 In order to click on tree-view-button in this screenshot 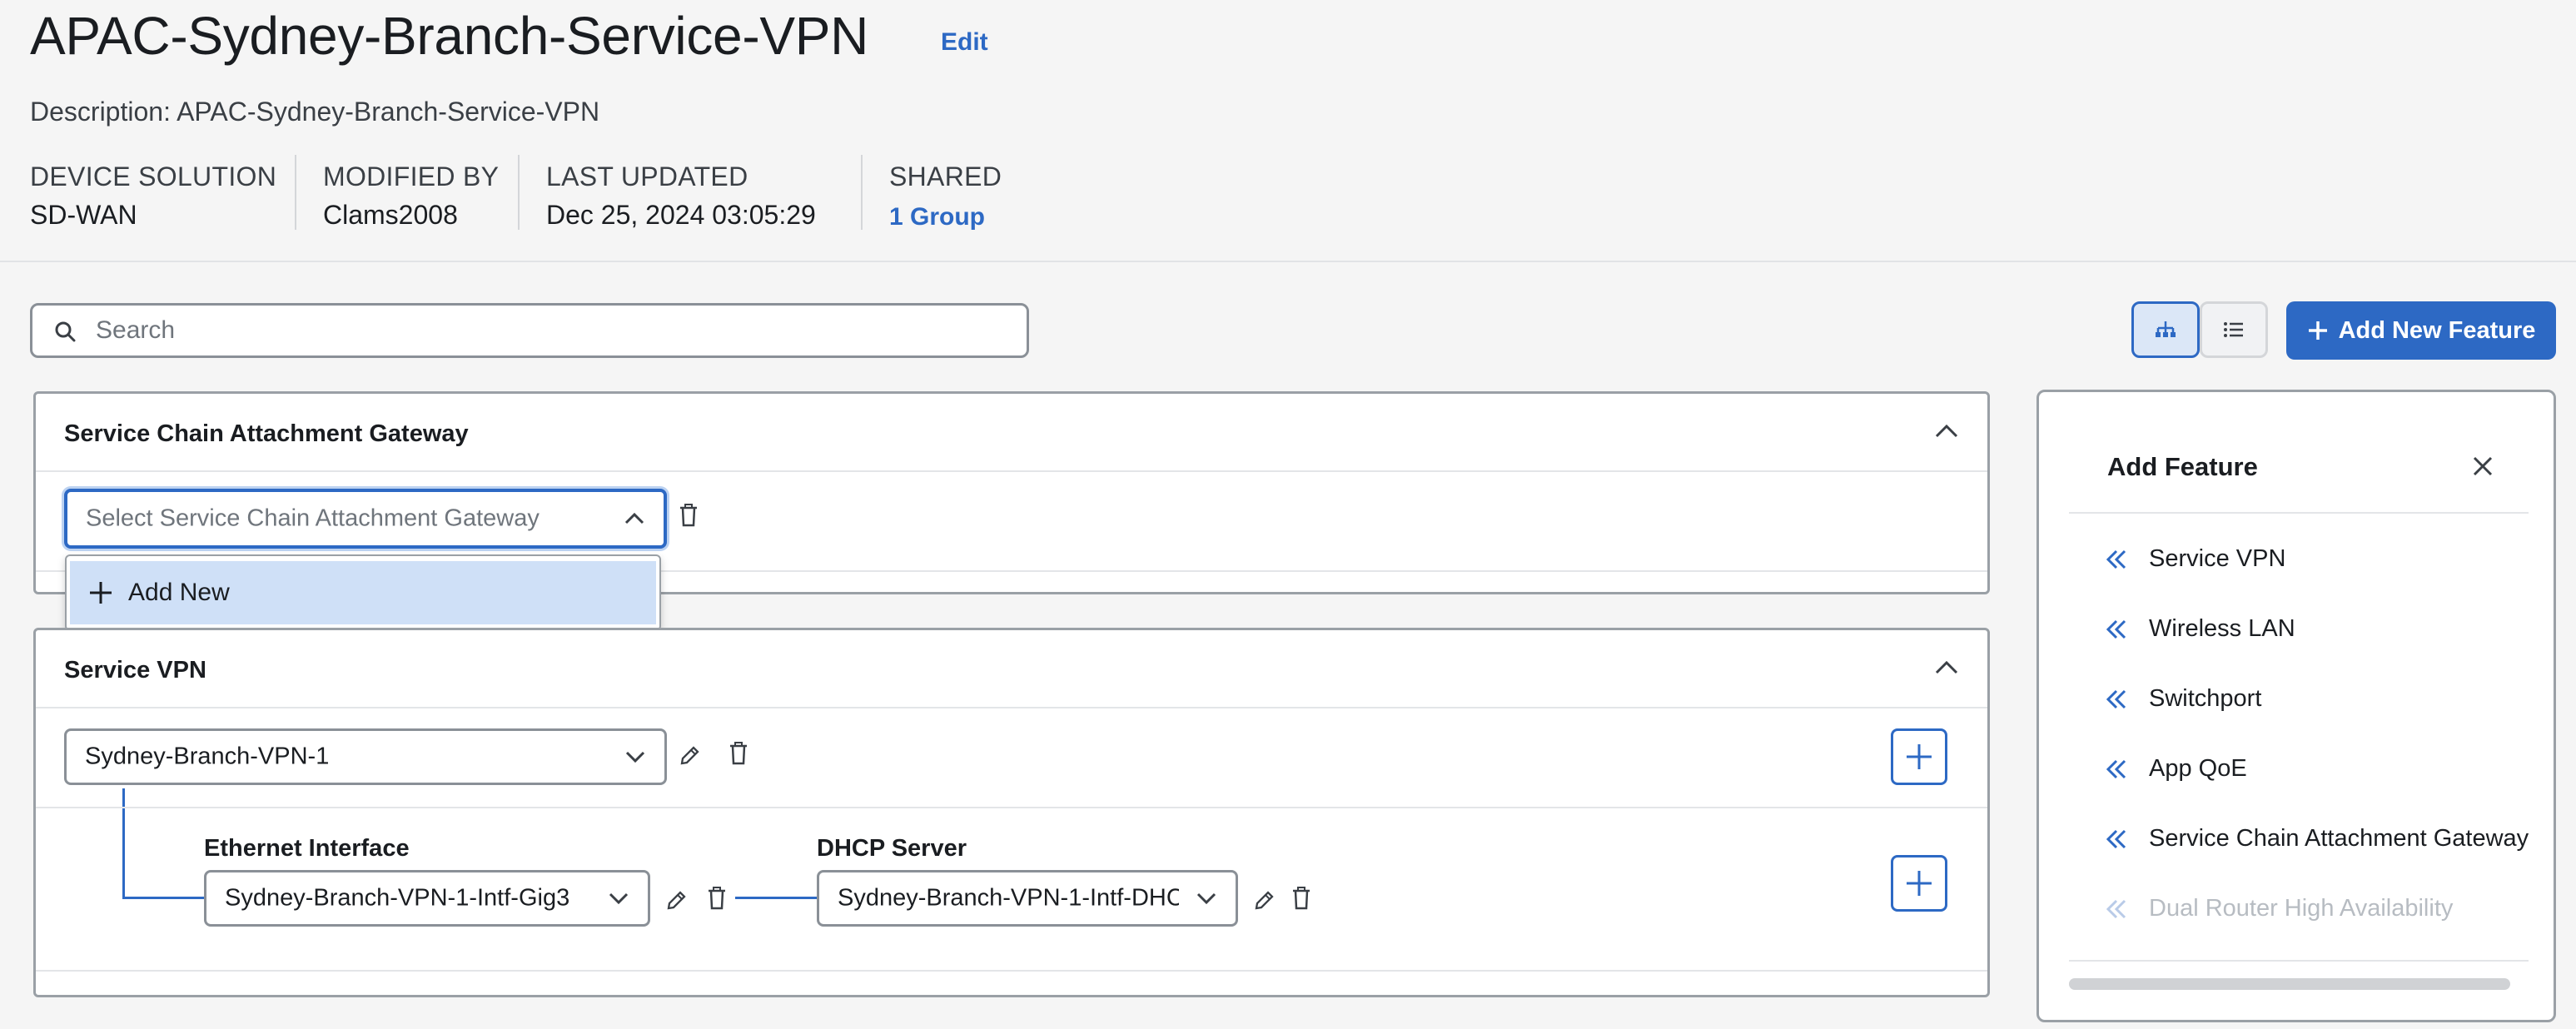, I will do `click(2165, 329)`.